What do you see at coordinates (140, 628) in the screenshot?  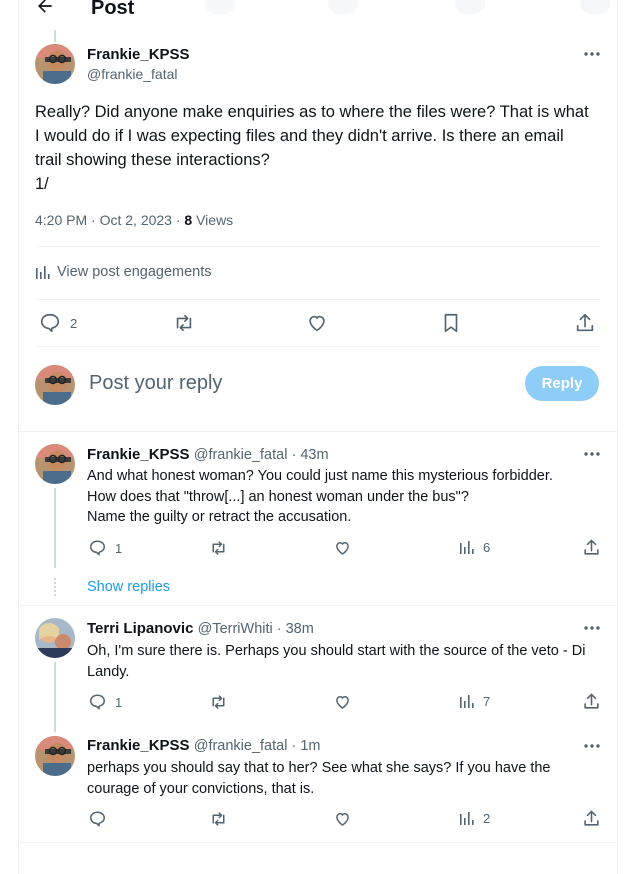 I see `author-name: Terri Lipanovic` at bounding box center [140, 628].